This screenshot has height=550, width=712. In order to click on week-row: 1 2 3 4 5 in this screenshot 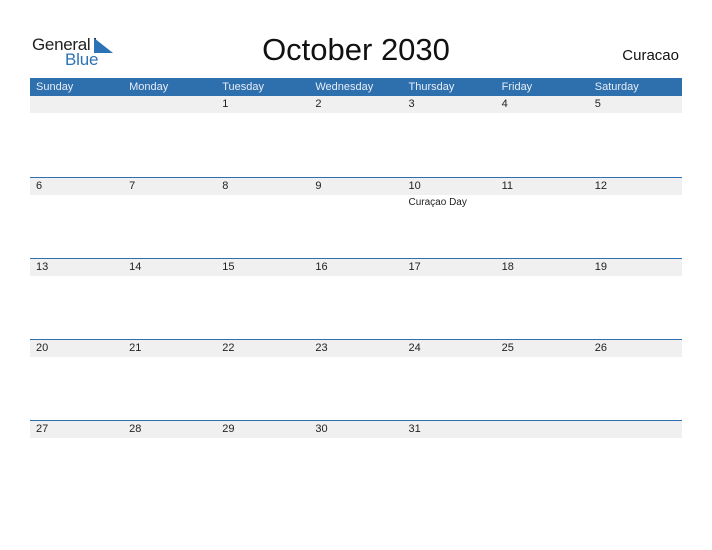, I will do `click(356, 136)`.